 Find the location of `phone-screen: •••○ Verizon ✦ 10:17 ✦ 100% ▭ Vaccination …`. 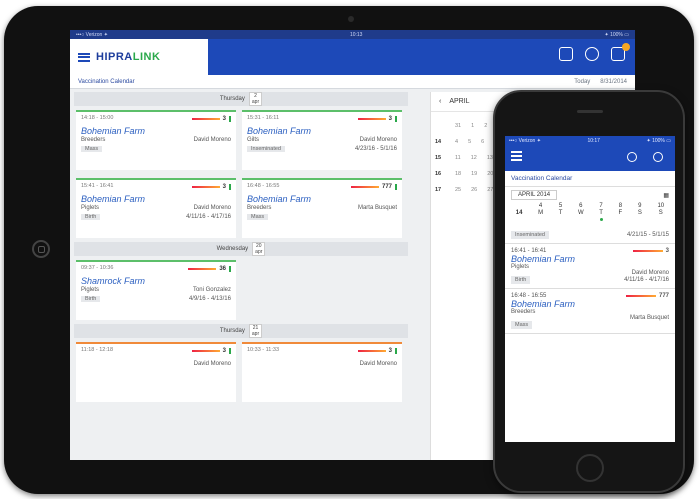

phone-screen: •••○ Verizon ✦ 10:17 ✦ 100% ▭ Vaccination … is located at coordinates (590, 289).